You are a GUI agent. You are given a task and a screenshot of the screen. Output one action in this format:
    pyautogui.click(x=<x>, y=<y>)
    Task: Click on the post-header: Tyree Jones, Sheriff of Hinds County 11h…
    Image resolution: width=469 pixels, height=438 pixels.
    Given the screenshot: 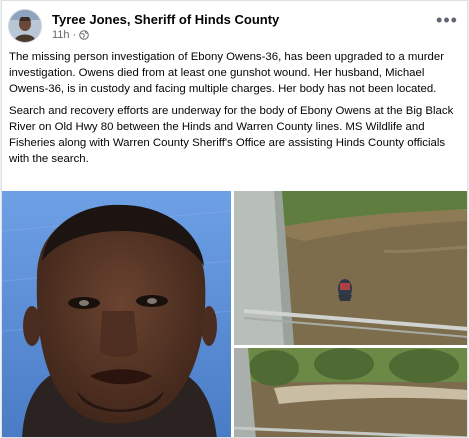 What is the action you would take?
    pyautogui.click(x=234, y=27)
    